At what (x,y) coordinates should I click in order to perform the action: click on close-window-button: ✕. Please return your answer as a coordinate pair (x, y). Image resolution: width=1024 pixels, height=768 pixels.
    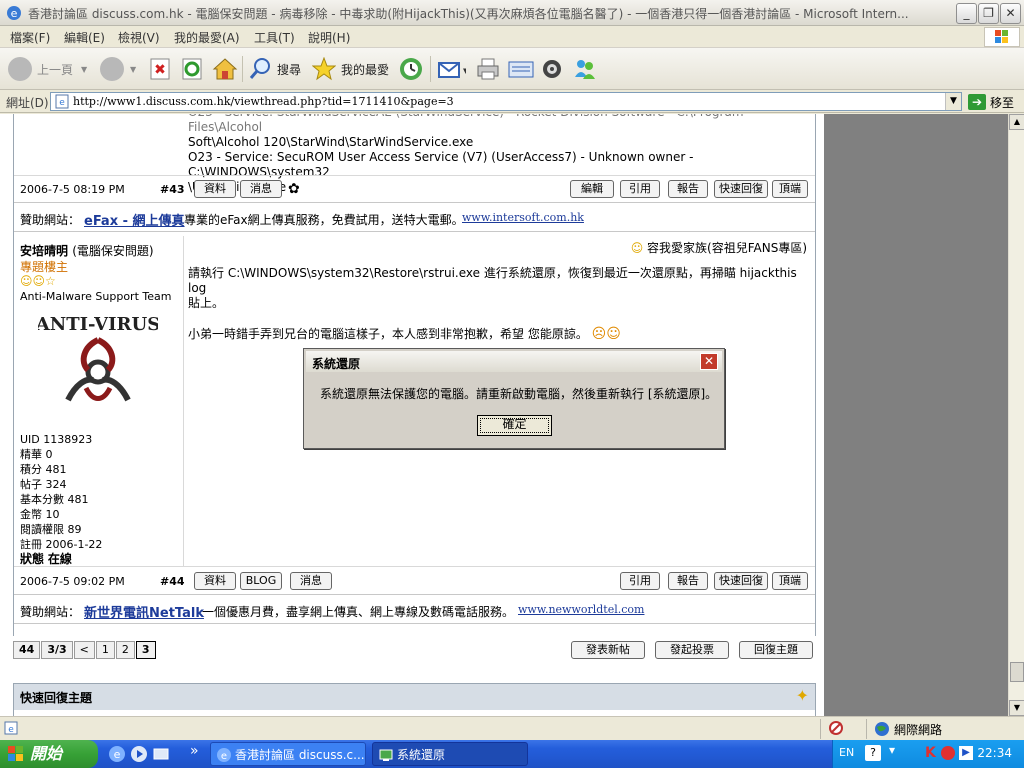
    Looking at the image, I should click on (1010, 13).